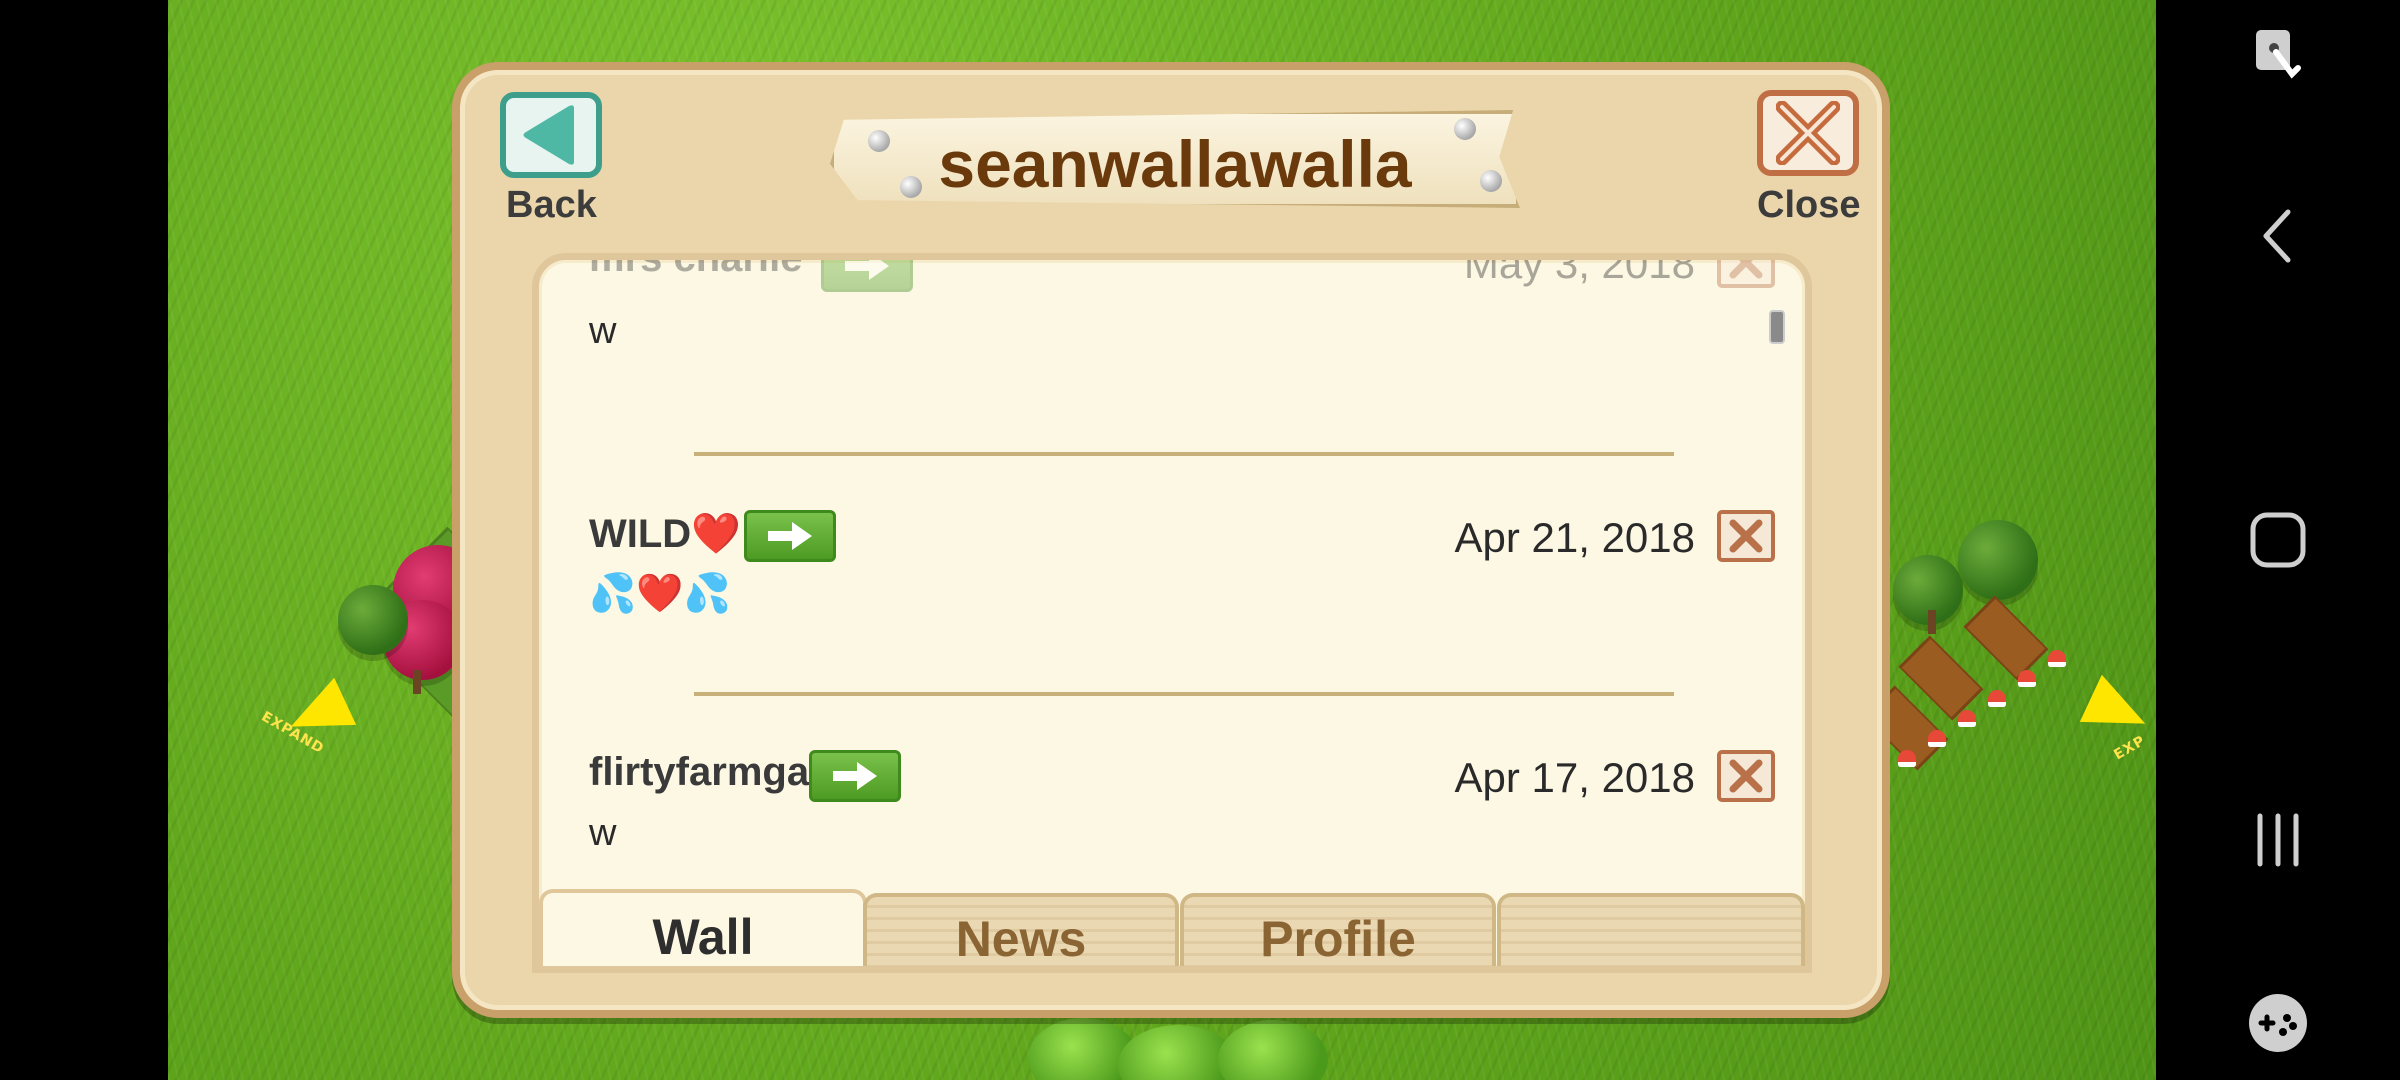  Describe the element at coordinates (2006, 638) in the screenshot. I see `crop-field` at that location.